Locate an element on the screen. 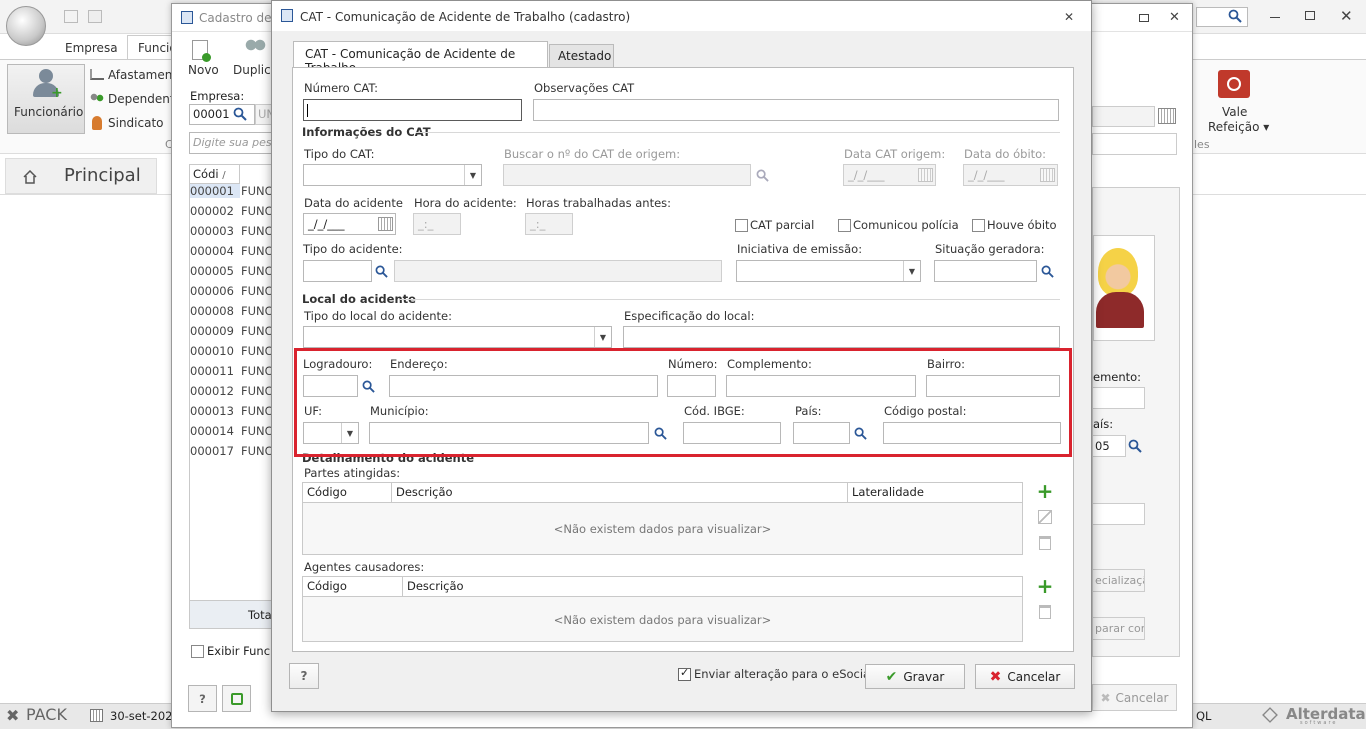 The image size is (1366, 729). funcionario-search-input: Digite sua pesqu is located at coordinates (230, 143).